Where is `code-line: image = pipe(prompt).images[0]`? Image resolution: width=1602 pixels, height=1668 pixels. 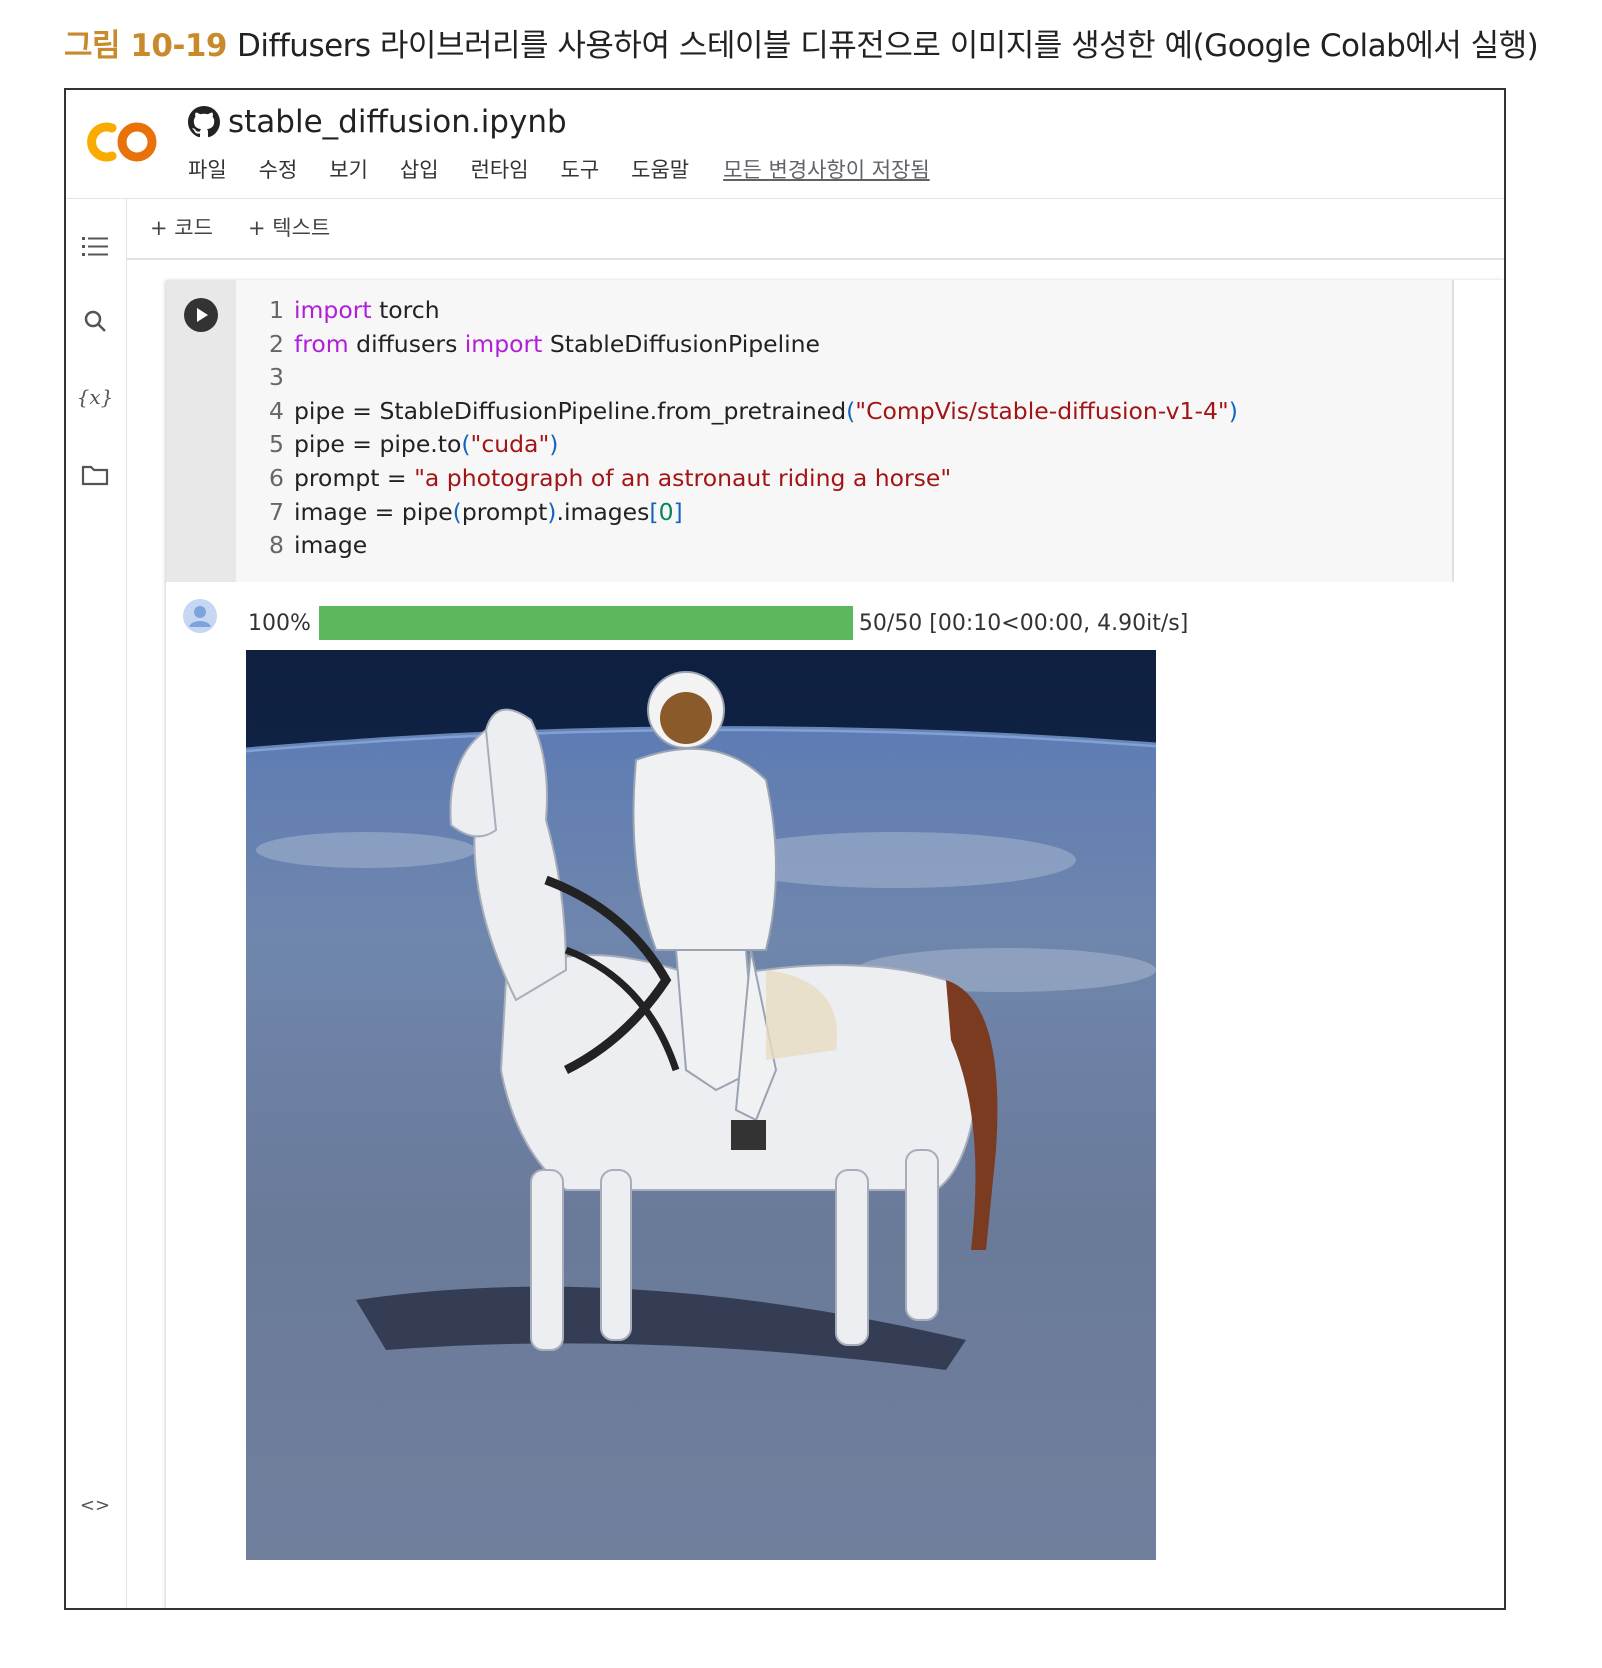 code-line: image = pipe(prompt).images[0] is located at coordinates (488, 511).